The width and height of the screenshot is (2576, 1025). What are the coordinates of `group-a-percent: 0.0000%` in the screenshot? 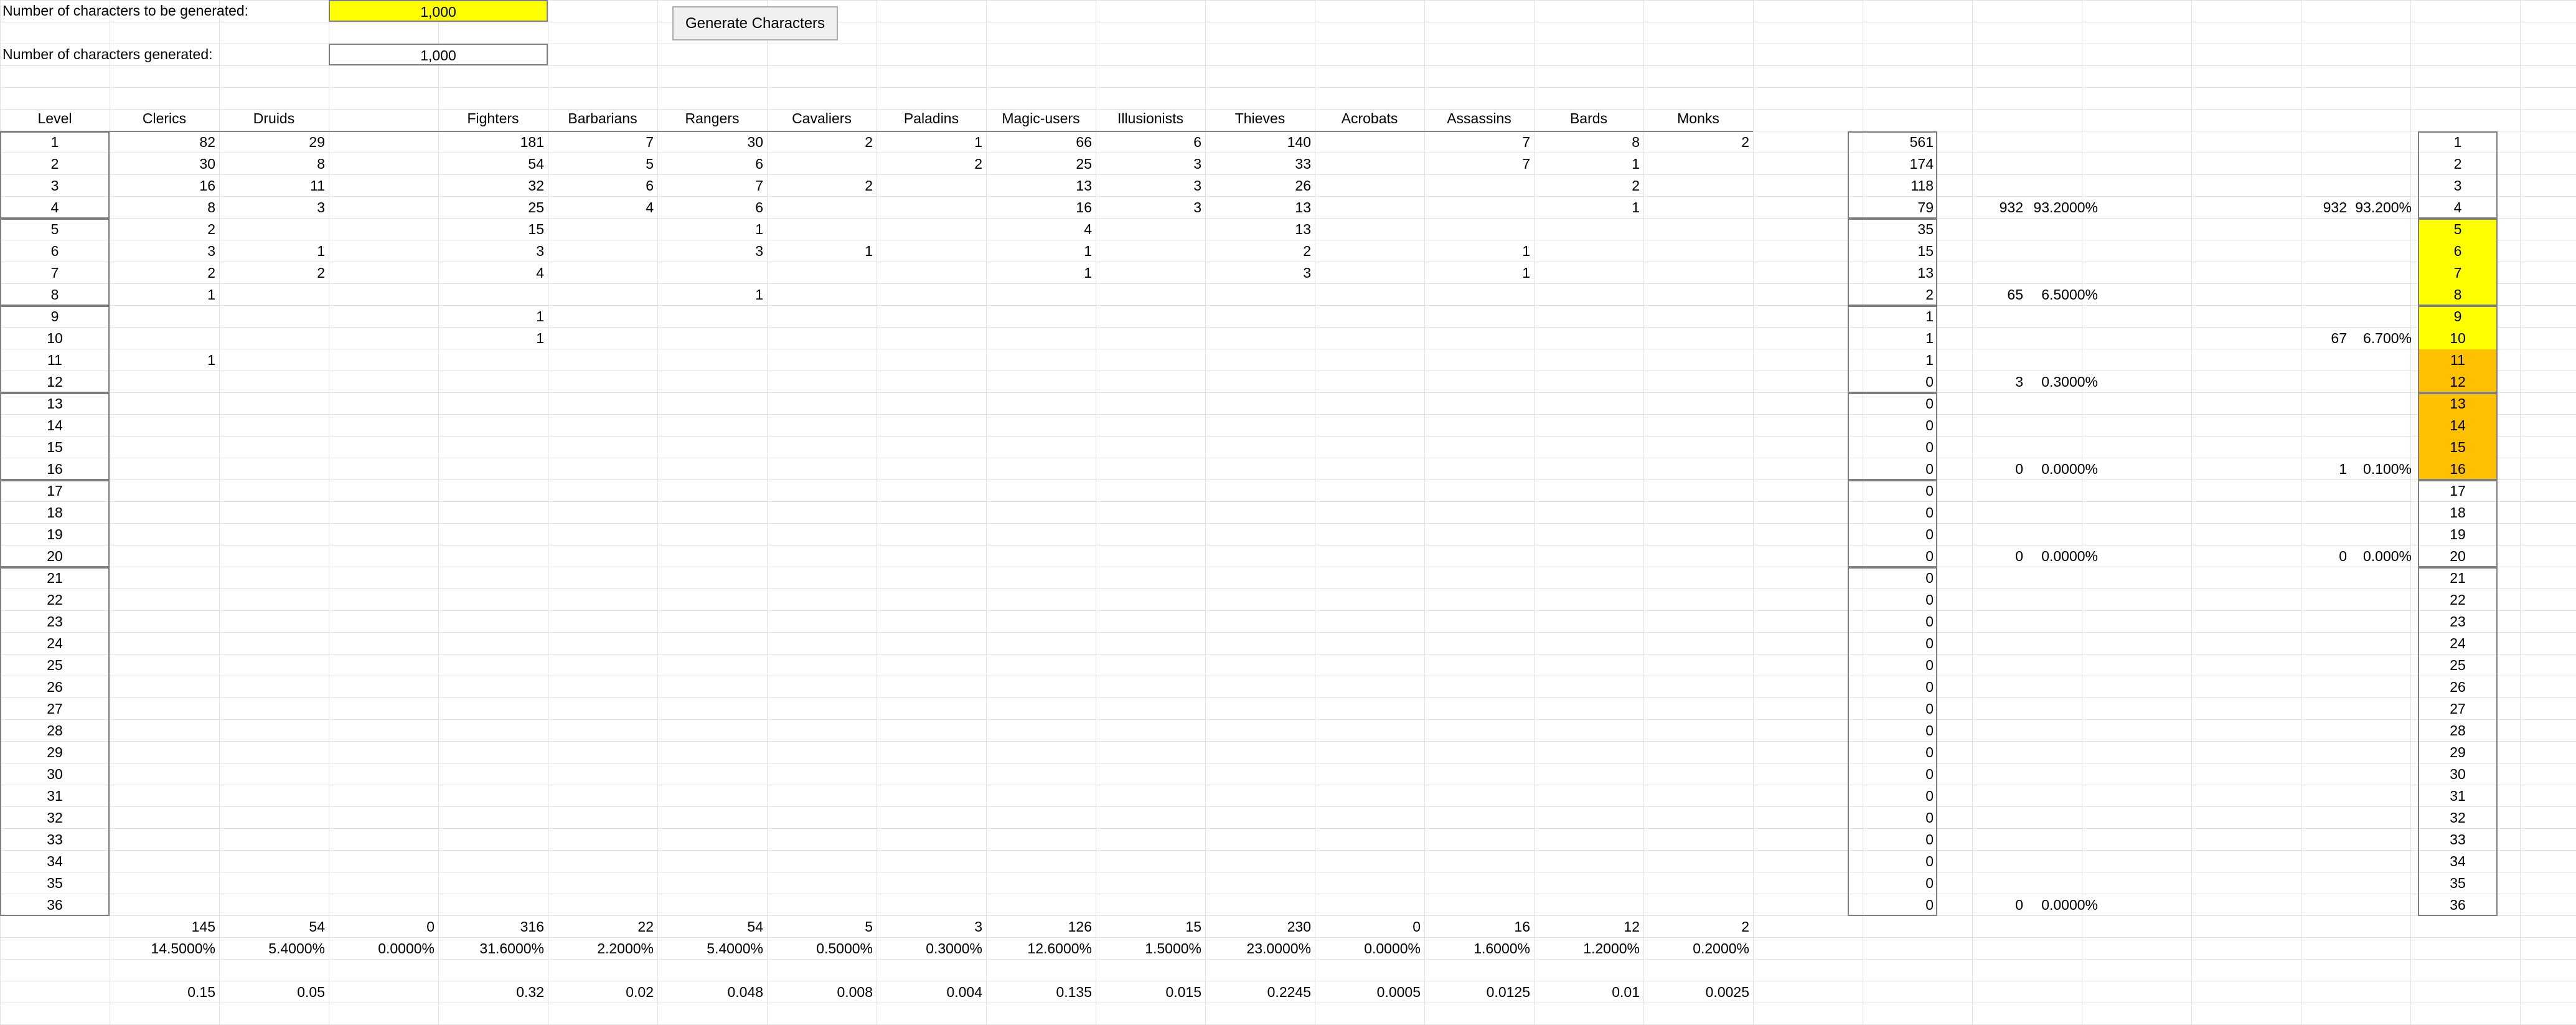 It's located at (2069, 556).